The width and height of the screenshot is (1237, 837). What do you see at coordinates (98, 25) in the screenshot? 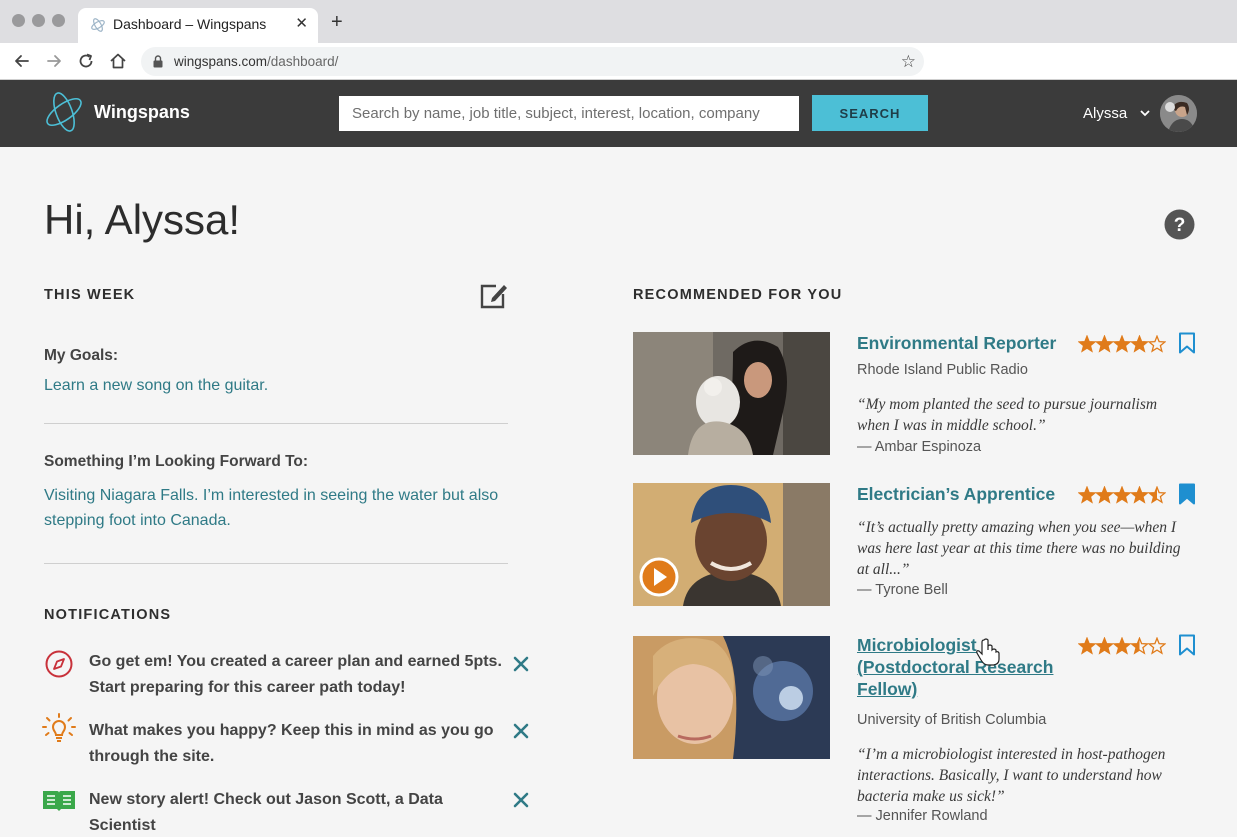
I see `wingspans-favicon-icon` at bounding box center [98, 25].